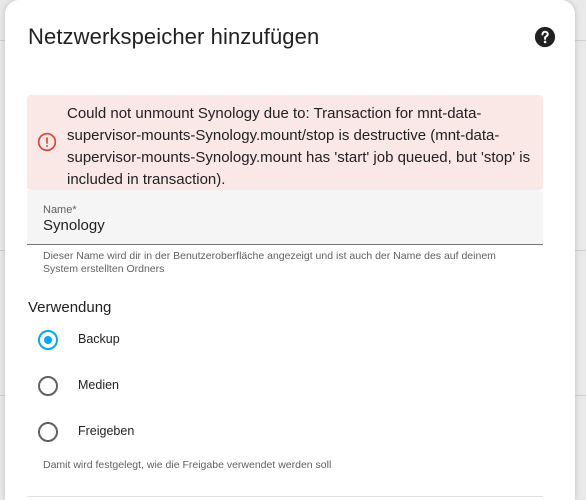 Image resolution: width=586 pixels, height=500 pixels. I want to click on dialog-header: Netzwerkspeicher hinzufügen, so click(290, 37).